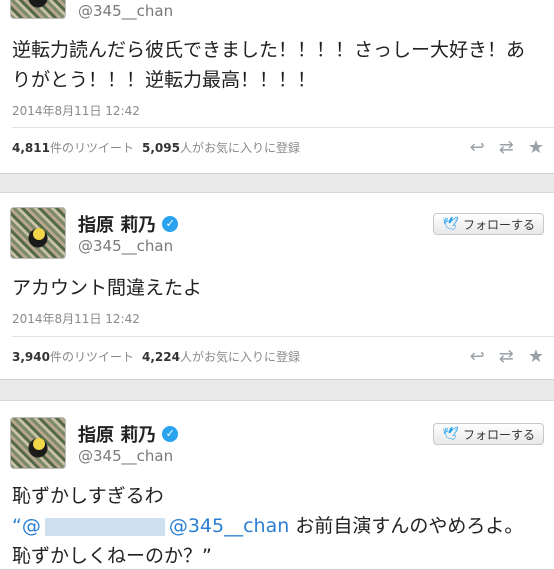 The image size is (554, 570). What do you see at coordinates (229, 526) in the screenshot?
I see `mention-link: @345__chan` at bounding box center [229, 526].